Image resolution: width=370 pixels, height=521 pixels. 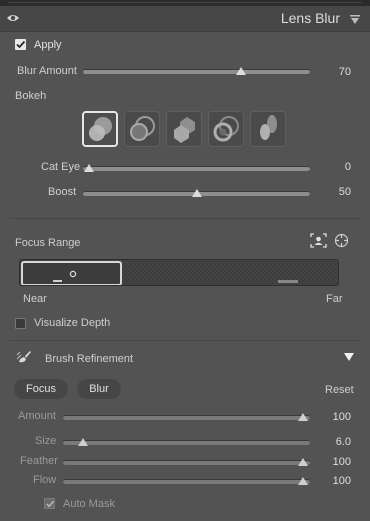 What do you see at coordinates (186, 481) in the screenshot?
I see `flow-slider-track` at bounding box center [186, 481].